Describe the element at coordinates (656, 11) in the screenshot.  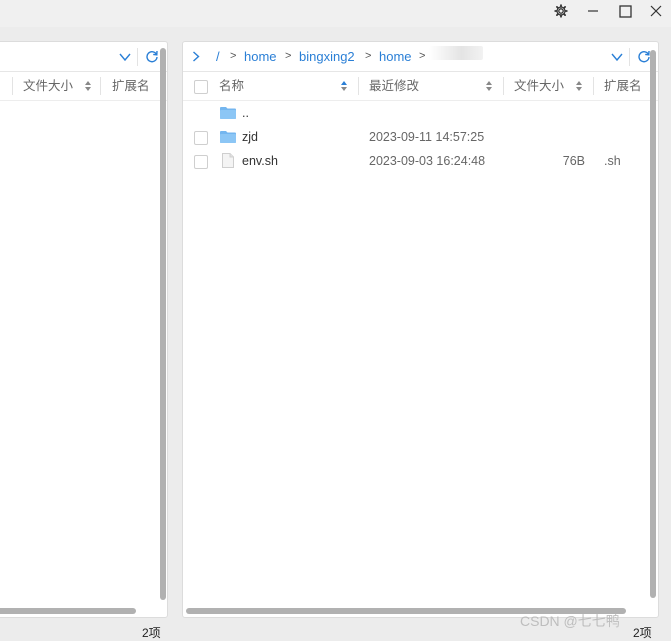
I see `close-icon` at that location.